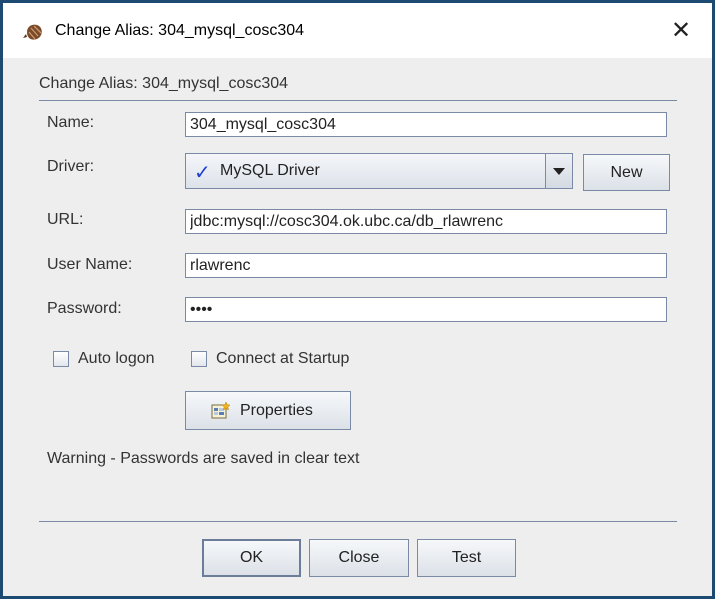 The height and width of the screenshot is (599, 715). Describe the element at coordinates (32, 32) in the screenshot. I see `db-alias-icon` at that location.